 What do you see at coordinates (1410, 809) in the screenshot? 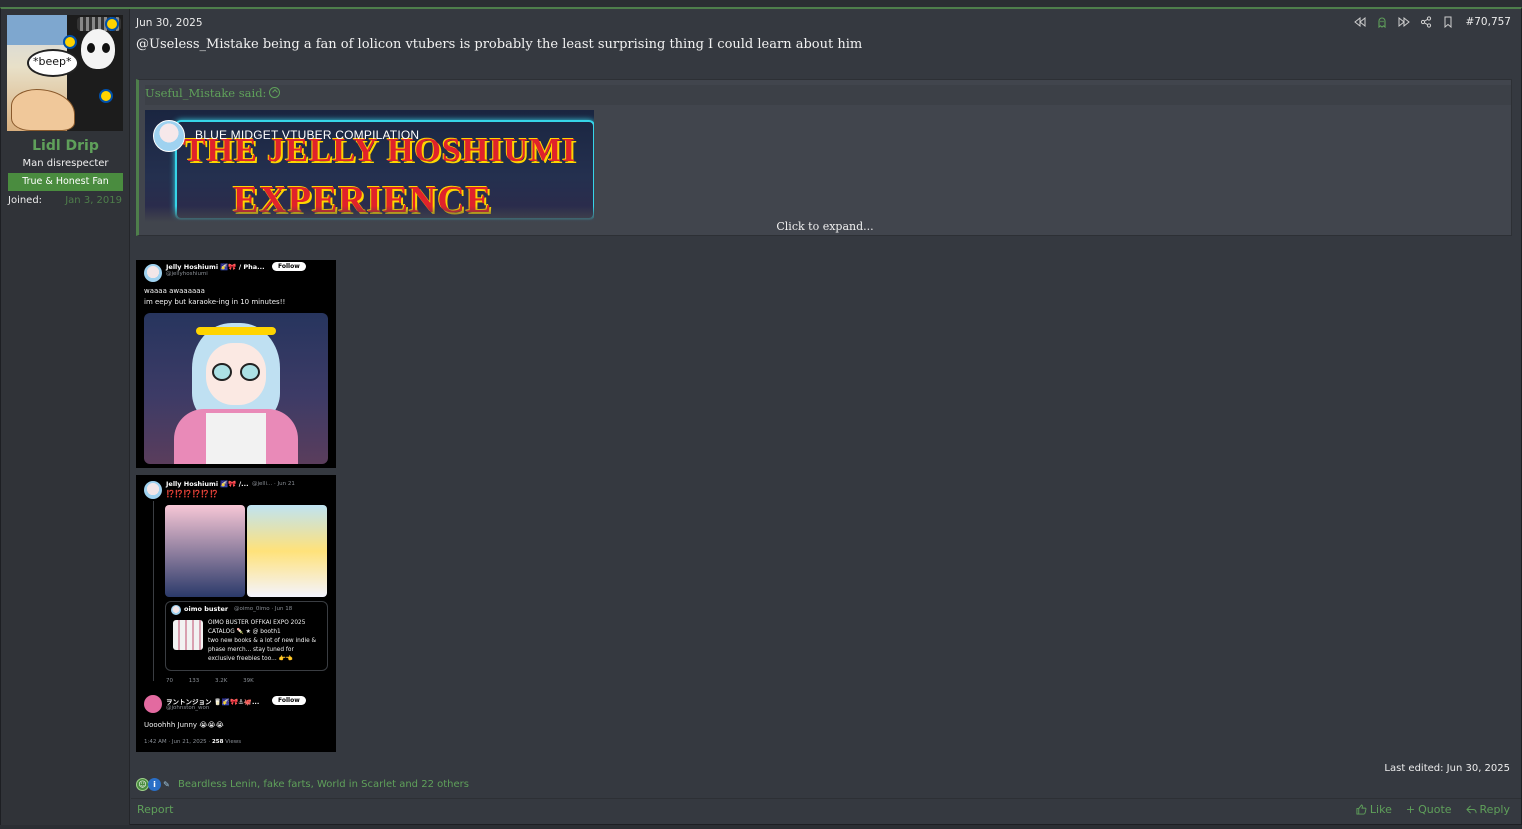
I see `plus-icon: +` at bounding box center [1410, 809].